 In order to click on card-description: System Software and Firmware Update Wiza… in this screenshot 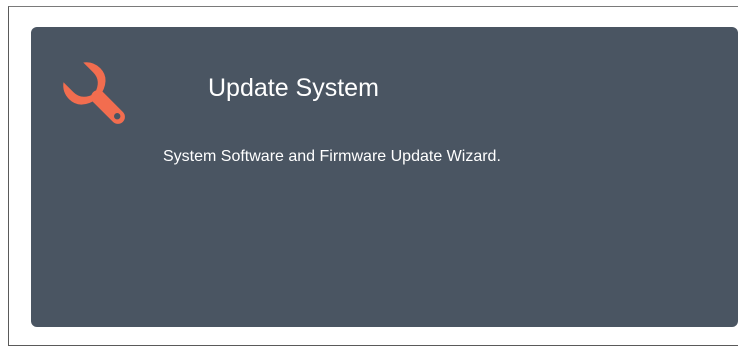, I will do `click(332, 156)`.